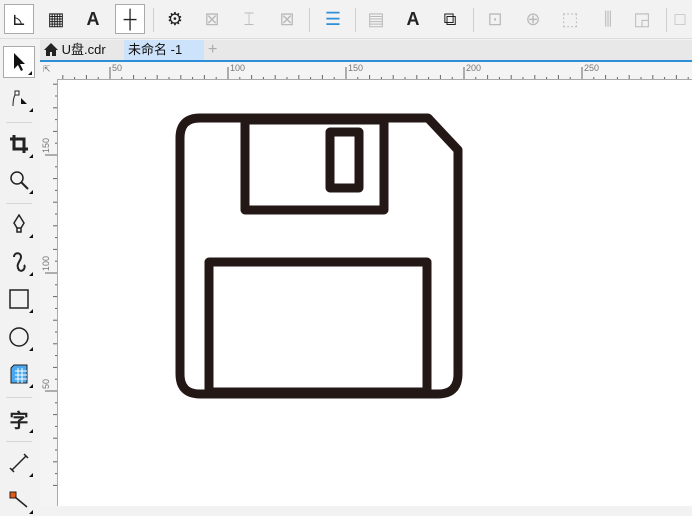 This screenshot has width=692, height=516. I want to click on center-target-icon: ⊕, so click(533, 18).